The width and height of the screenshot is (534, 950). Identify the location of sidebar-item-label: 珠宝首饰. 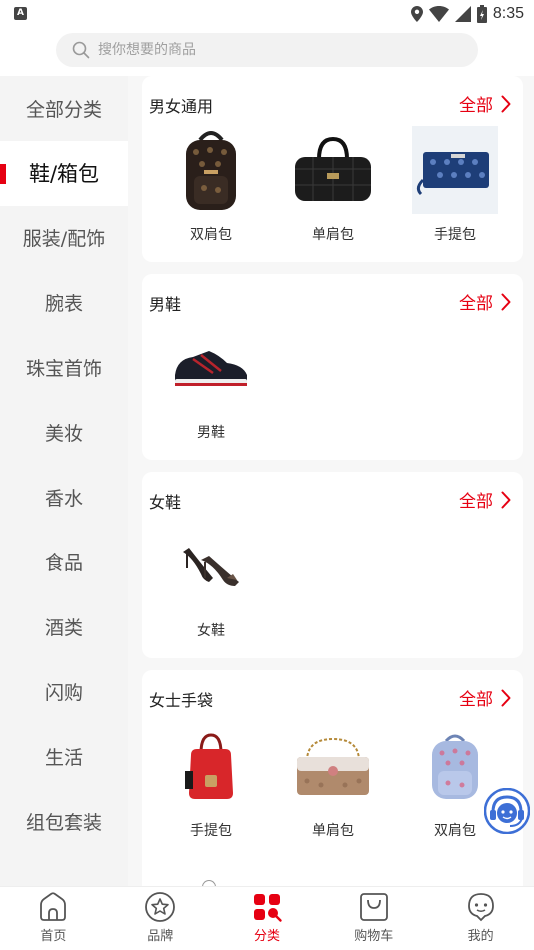
(63, 369).